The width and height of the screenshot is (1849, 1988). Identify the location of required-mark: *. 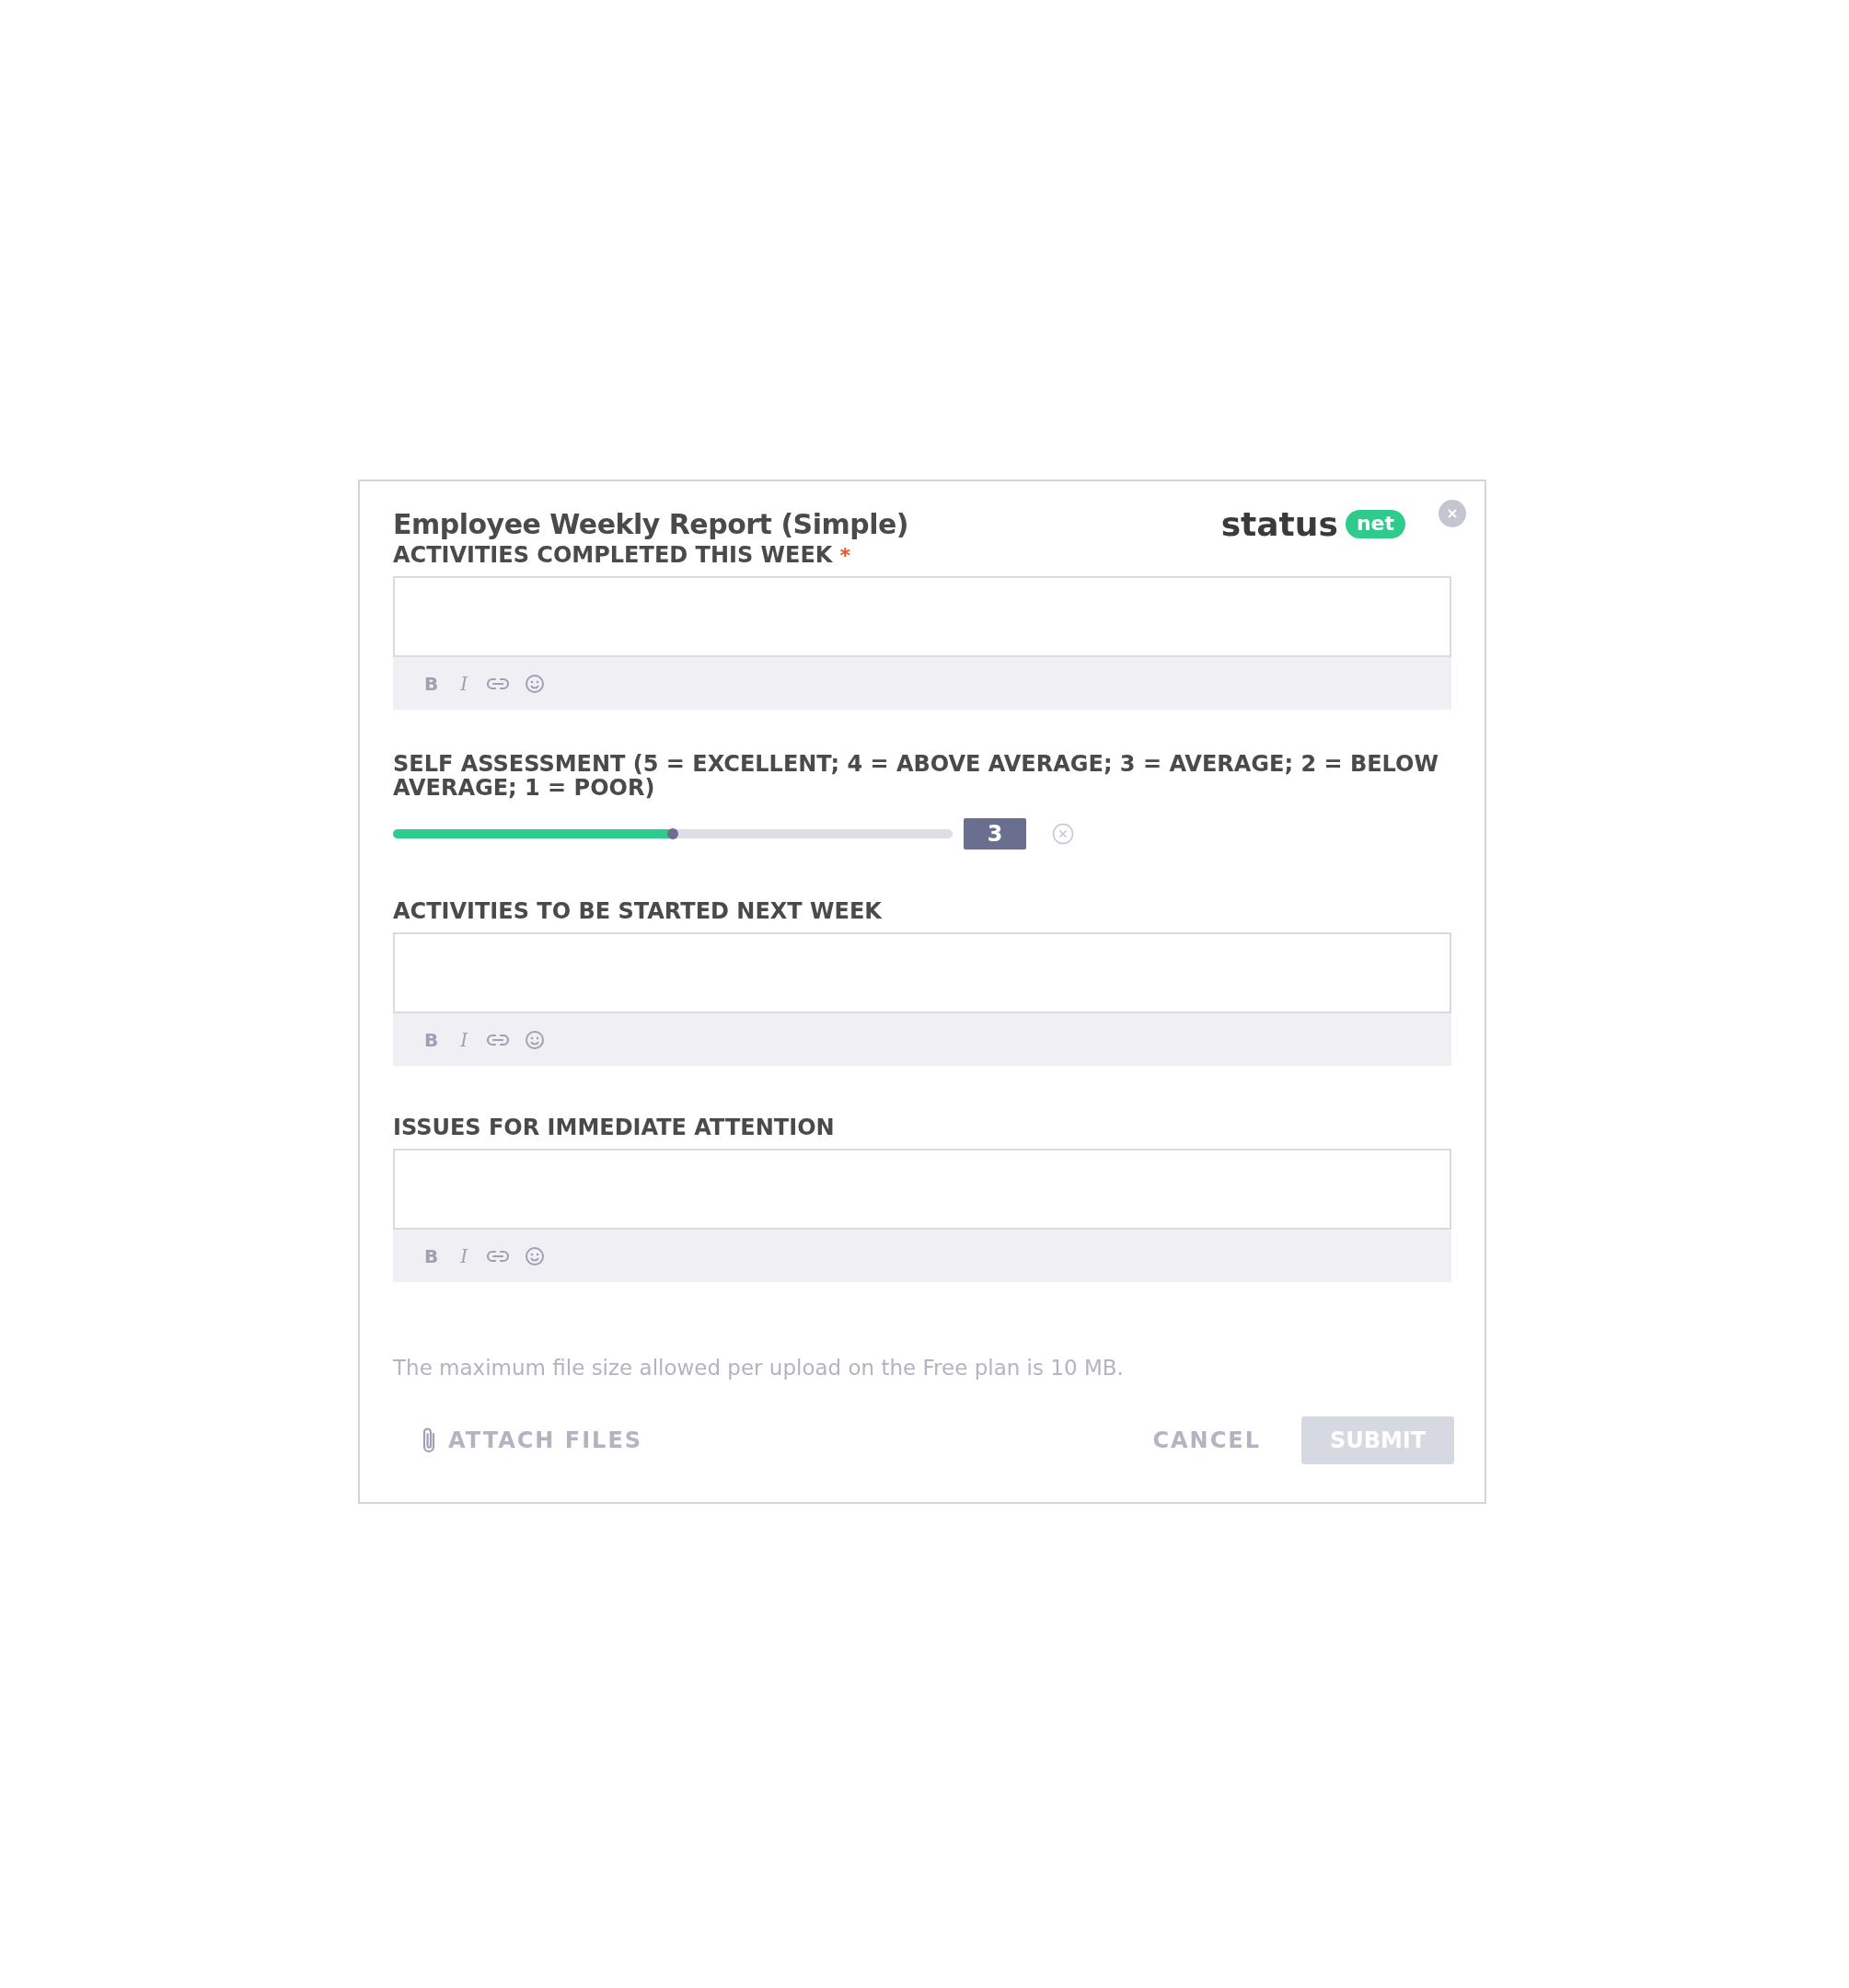
(844, 555).